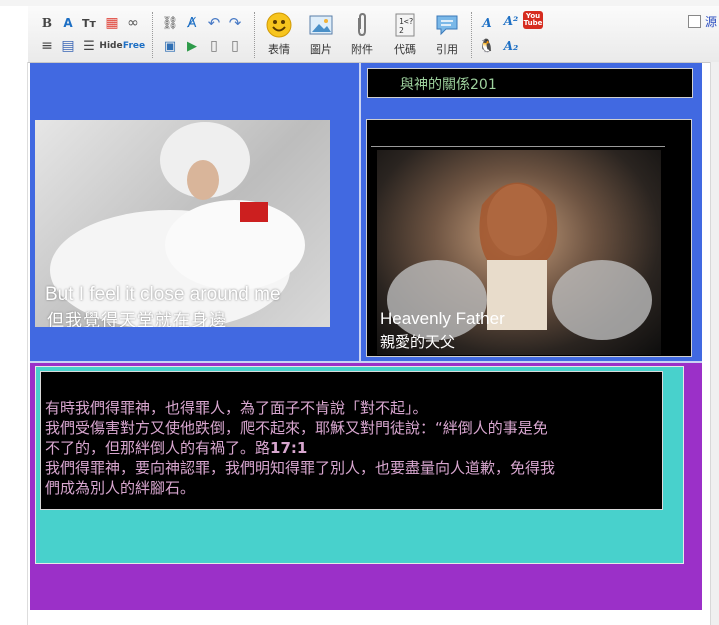 Image resolution: width=719 pixels, height=625 pixels. I want to click on color-grid-button: ▦, so click(112, 23).